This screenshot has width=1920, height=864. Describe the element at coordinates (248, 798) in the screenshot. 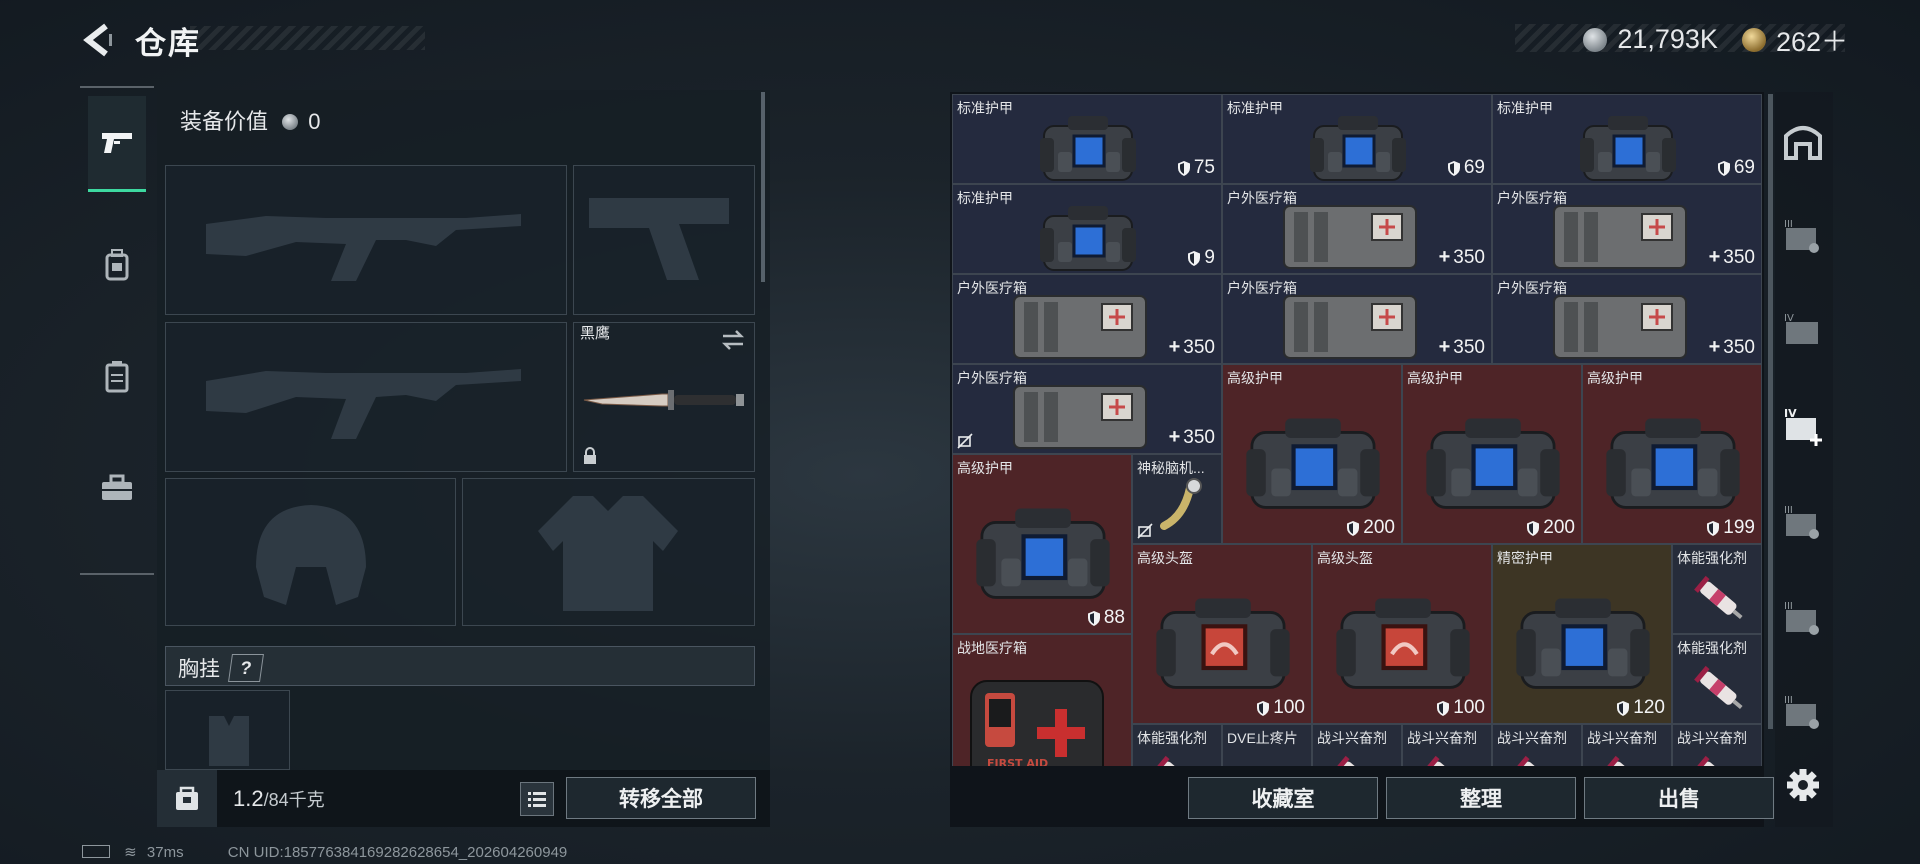

I see `weight-current: 1.2` at that location.